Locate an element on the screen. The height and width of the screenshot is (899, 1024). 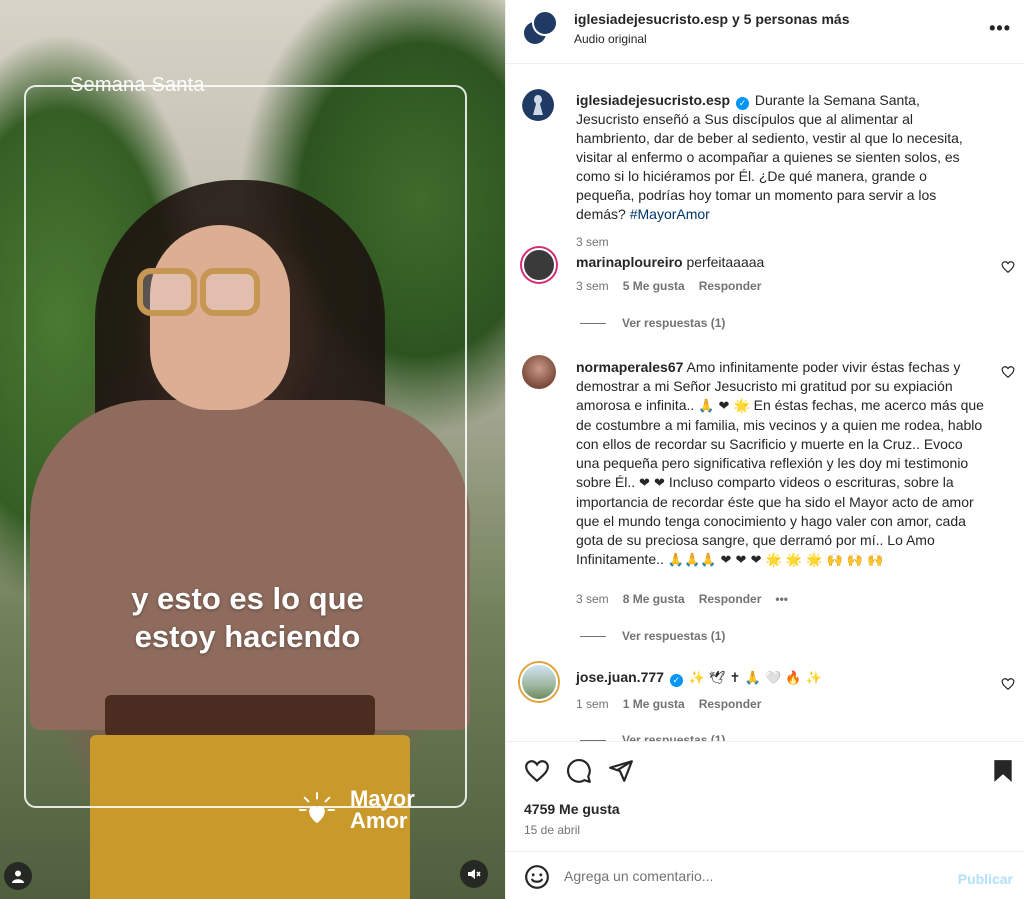
video-caption-line: estoy haciendo is located at coordinates (247, 636).